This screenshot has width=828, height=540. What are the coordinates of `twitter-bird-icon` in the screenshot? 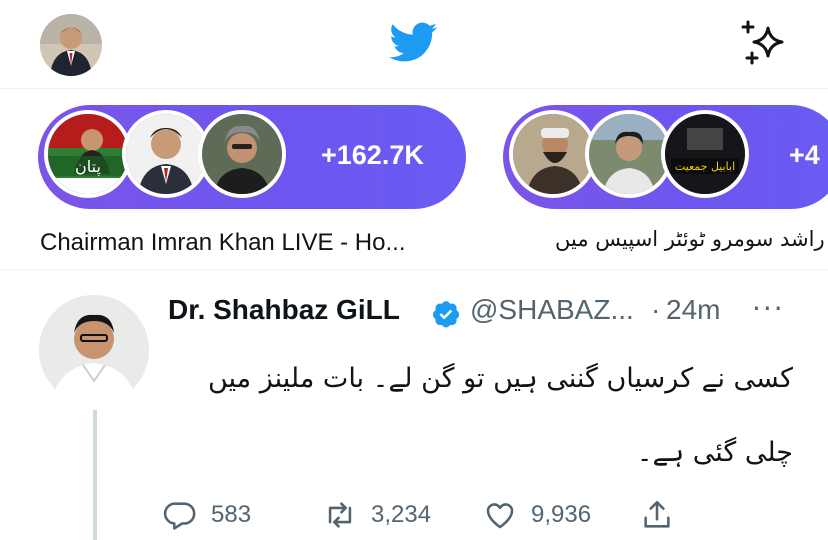 It's located at (414, 42).